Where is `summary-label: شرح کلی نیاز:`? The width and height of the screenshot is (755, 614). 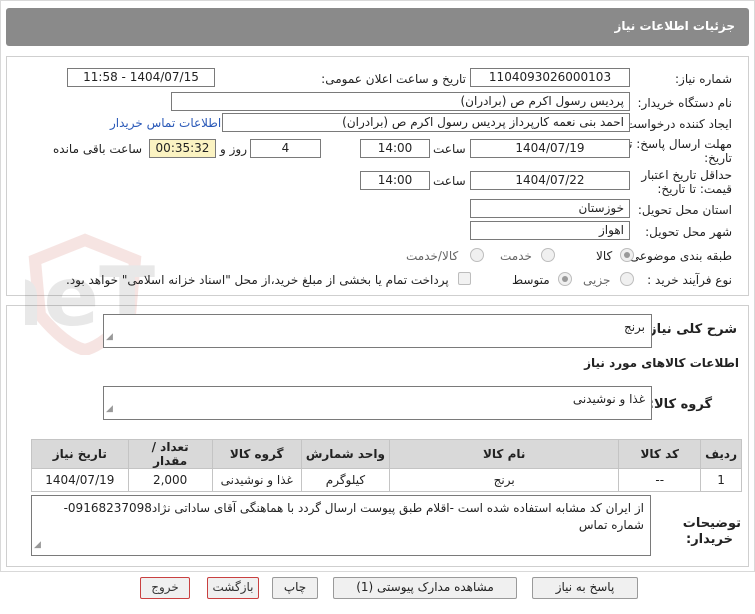
summary-label: شرح کلی نیاز: is located at coordinates (690, 329).